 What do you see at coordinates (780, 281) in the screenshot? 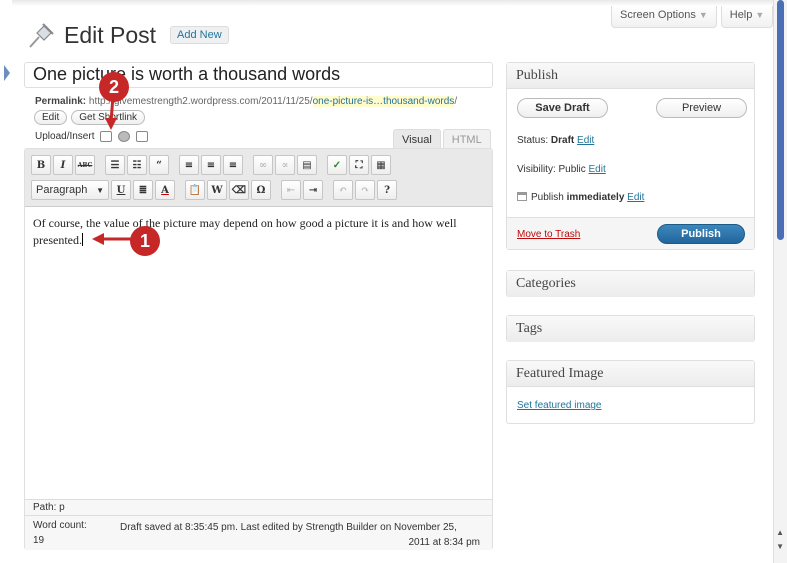
I see `window-scrollbar: ▲ ▼` at bounding box center [780, 281].